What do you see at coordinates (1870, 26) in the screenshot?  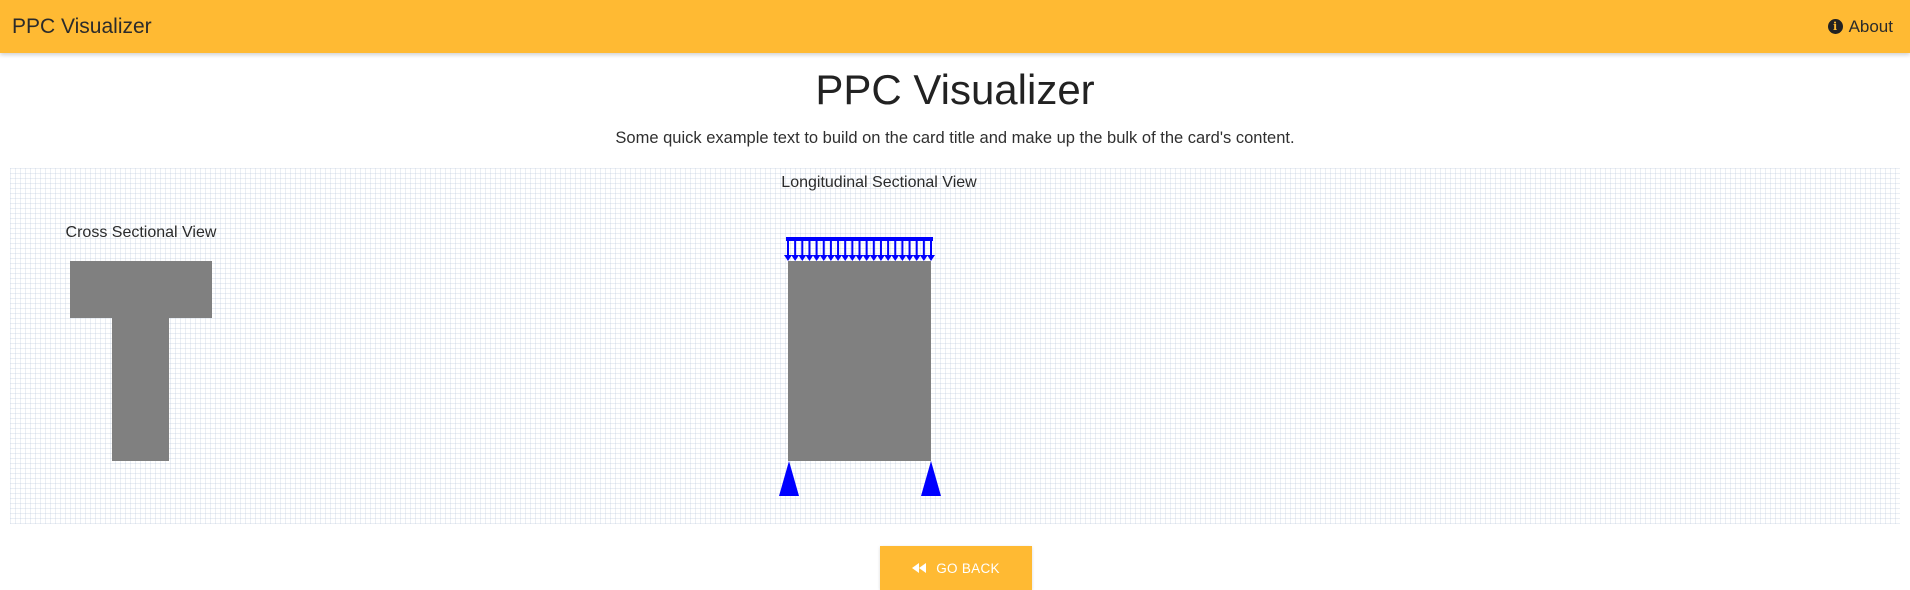 I see `about-label: About` at bounding box center [1870, 26].